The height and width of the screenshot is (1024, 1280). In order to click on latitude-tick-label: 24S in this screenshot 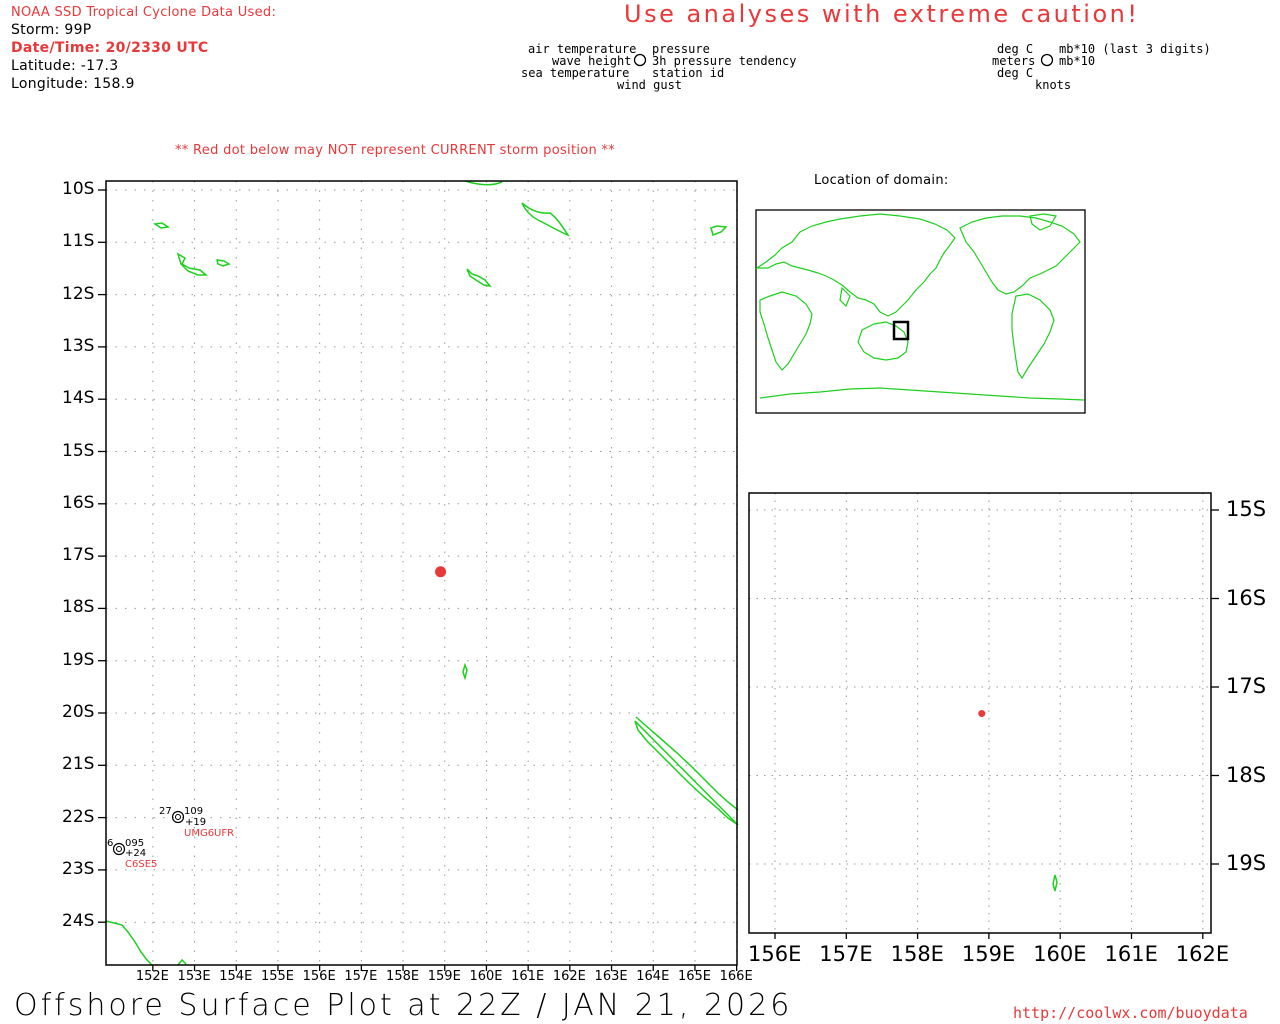, I will do `click(78, 921)`.